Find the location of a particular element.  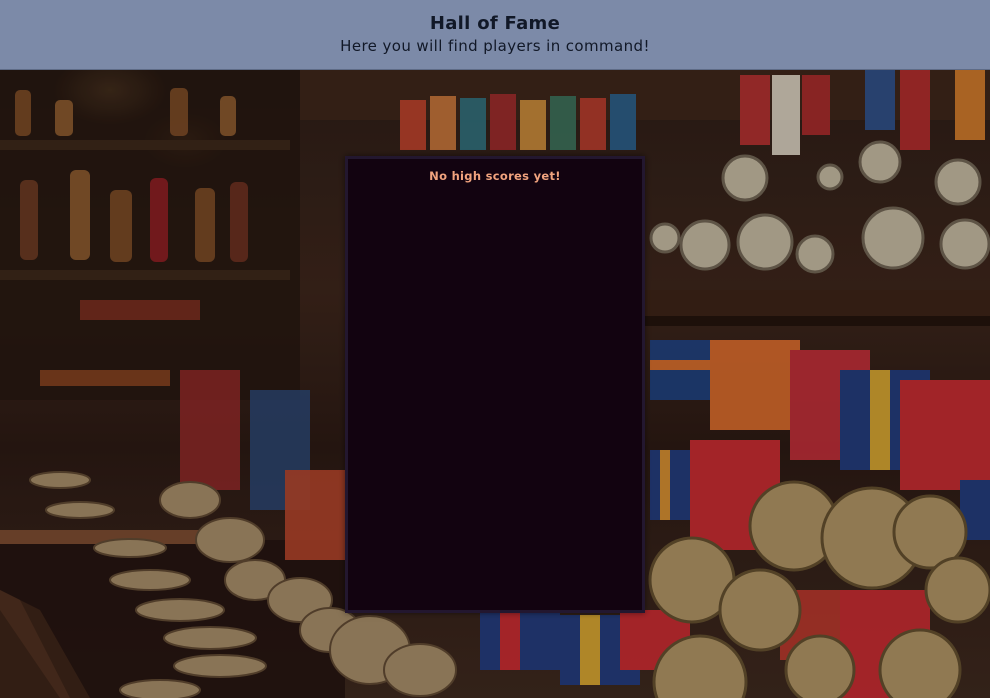

page-subtitle: Here you will find players in command! is located at coordinates (495, 46).